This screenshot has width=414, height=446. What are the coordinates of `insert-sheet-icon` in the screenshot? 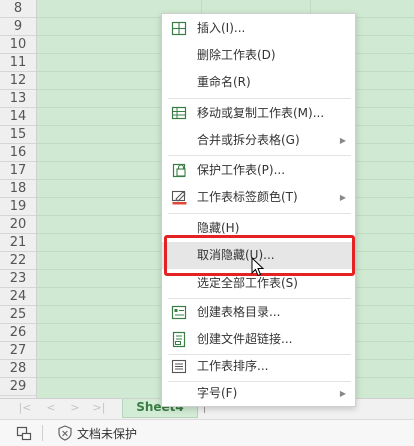 It's located at (179, 28).